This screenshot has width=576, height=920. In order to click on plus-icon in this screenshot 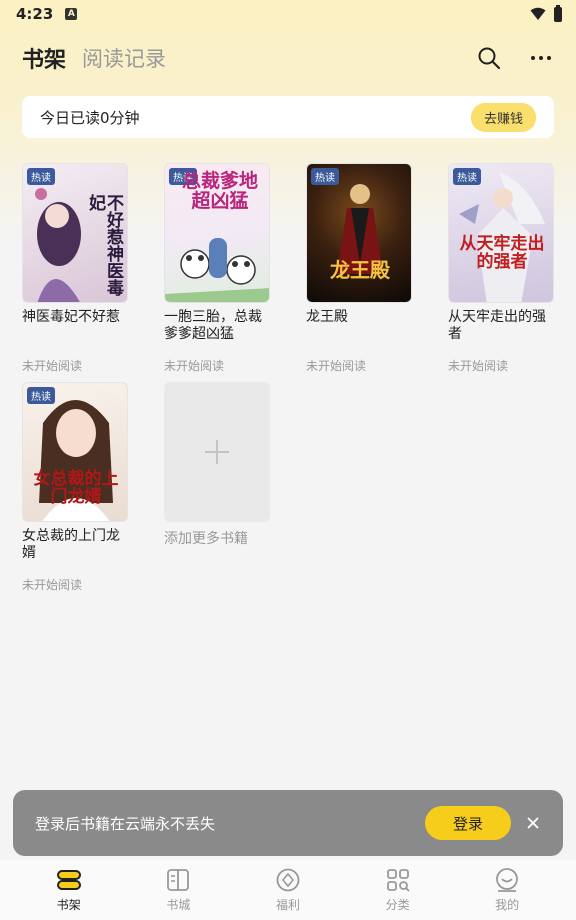, I will do `click(217, 452)`.